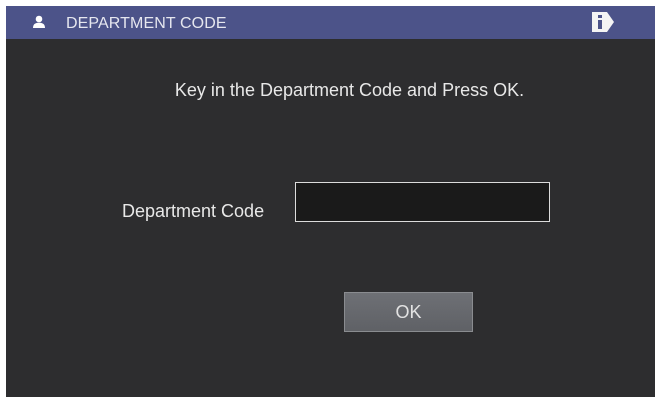  What do you see at coordinates (146, 23) in the screenshot?
I see `page-title: DEPARTMENT CODE` at bounding box center [146, 23].